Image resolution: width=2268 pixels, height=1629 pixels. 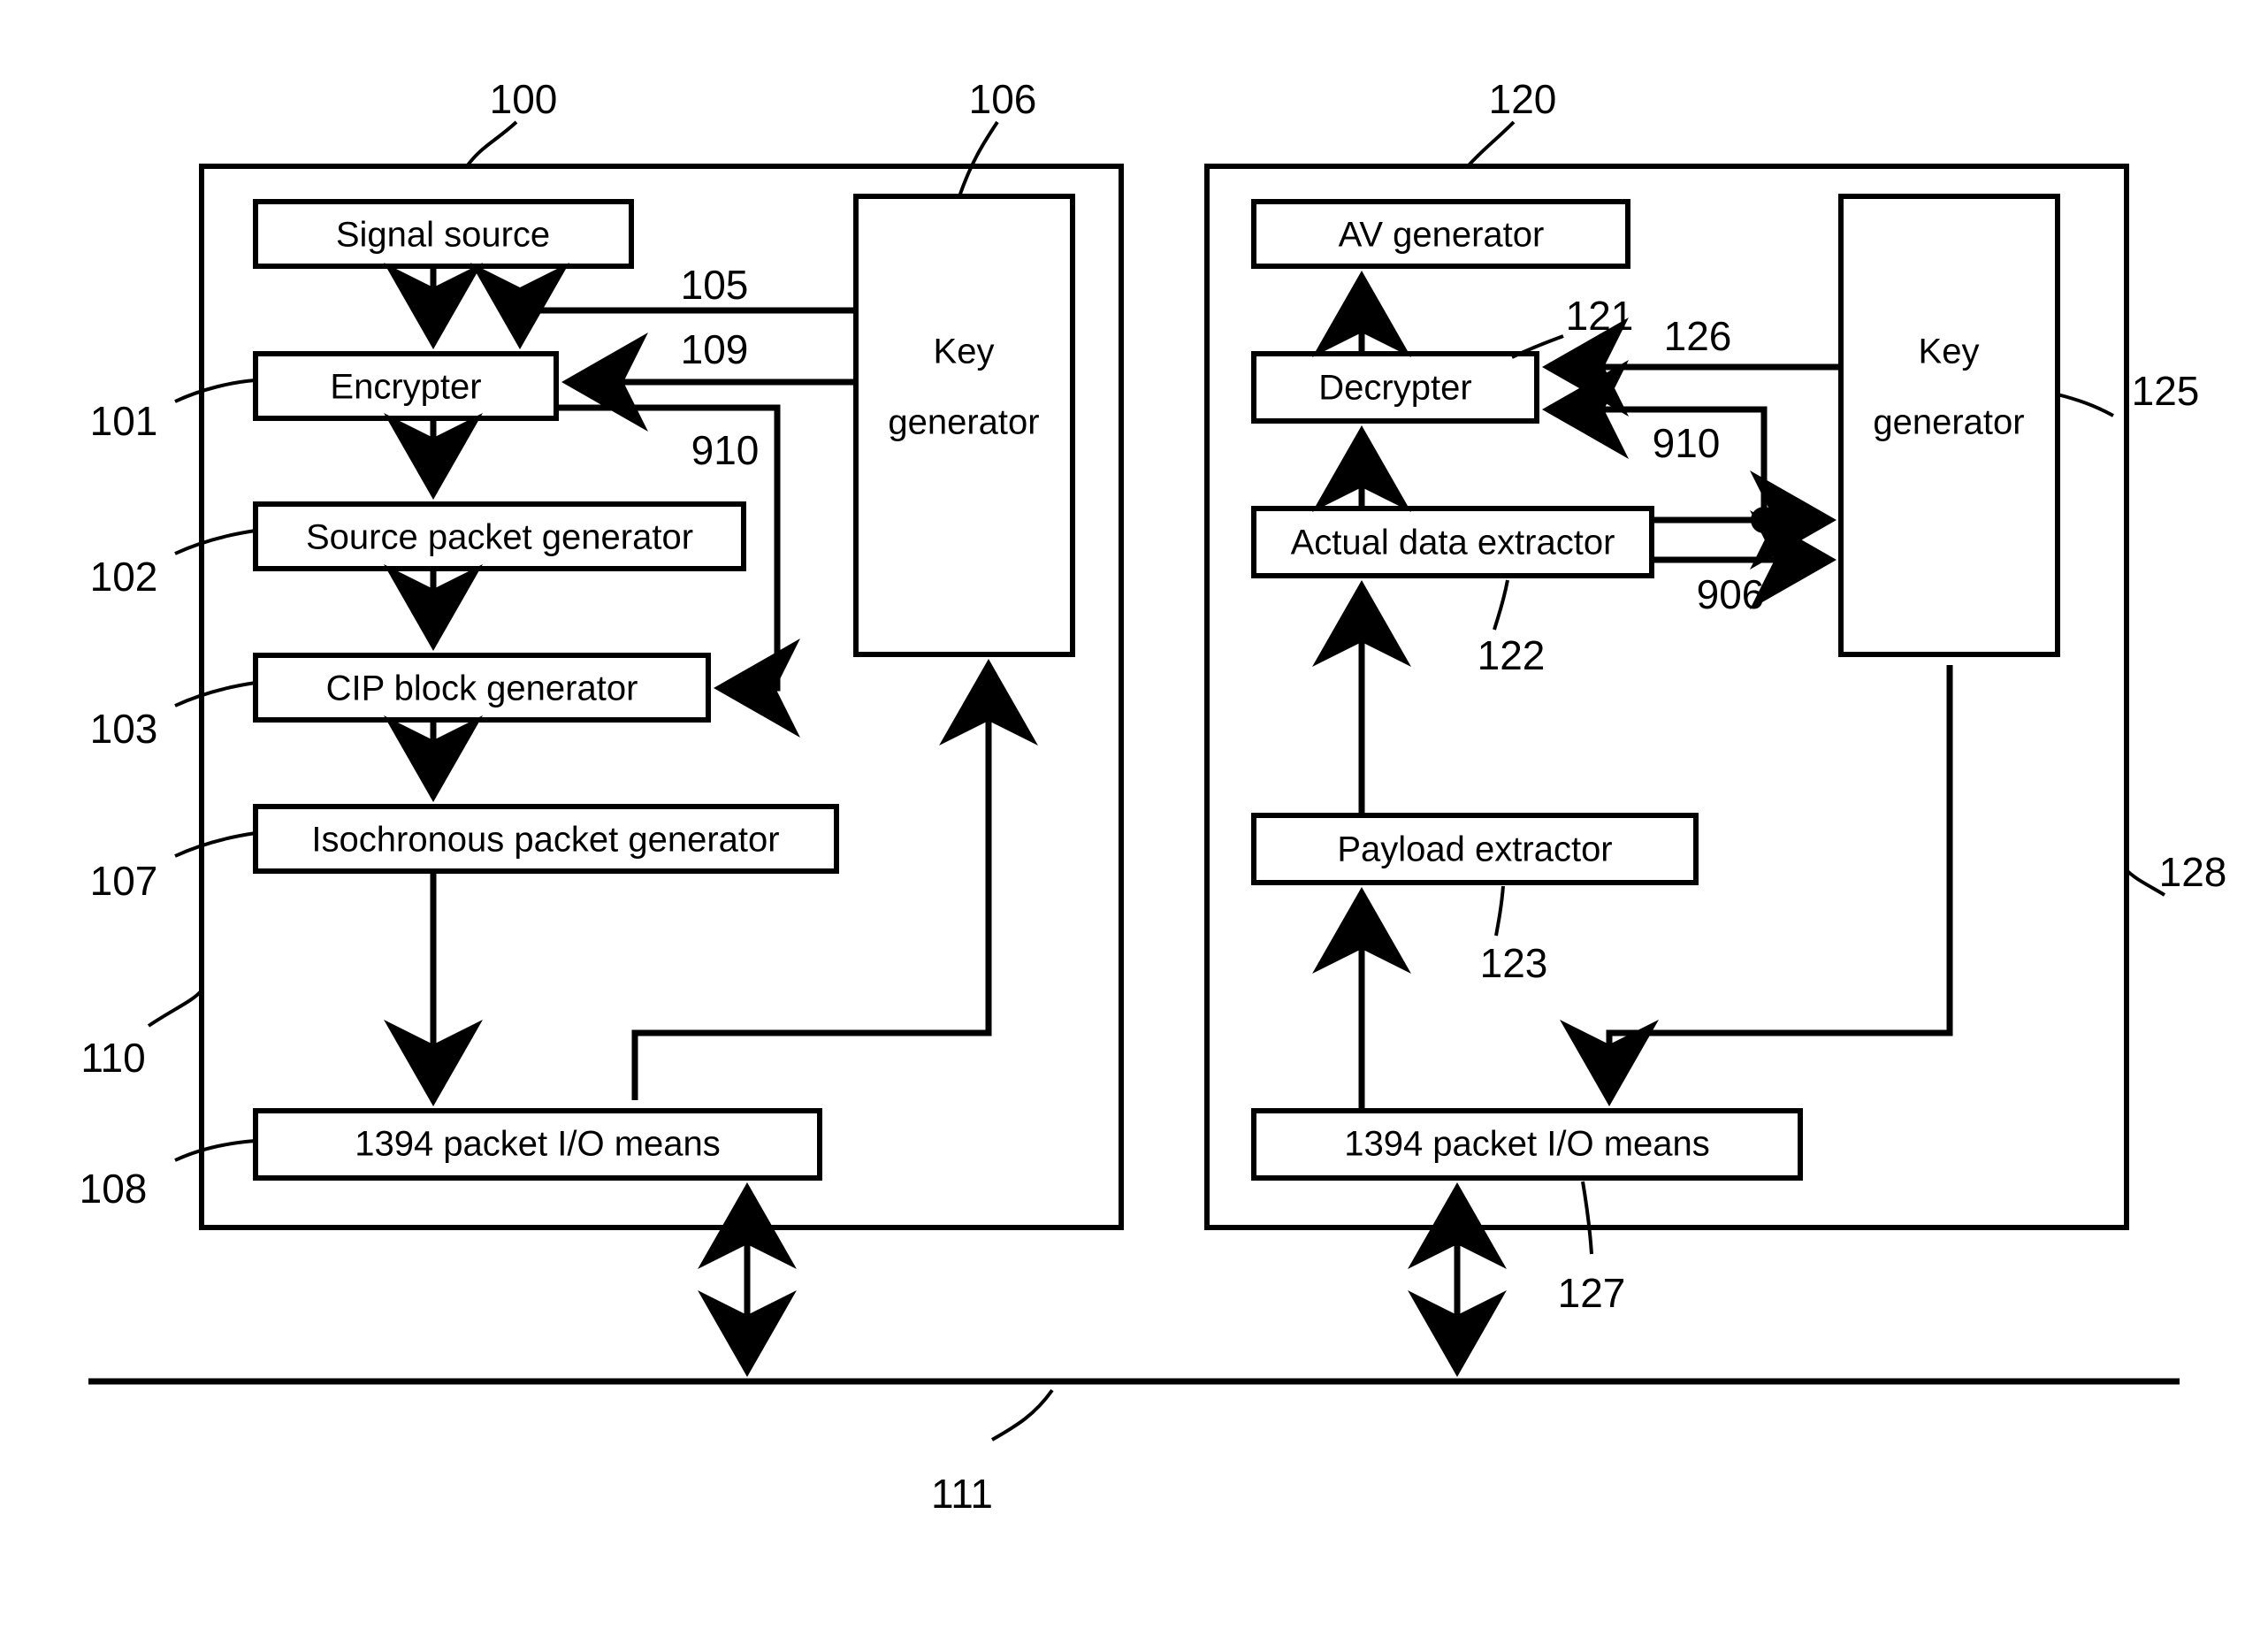 What do you see at coordinates (1523, 99) in the screenshot?
I see `ref-120: 120` at bounding box center [1523, 99].